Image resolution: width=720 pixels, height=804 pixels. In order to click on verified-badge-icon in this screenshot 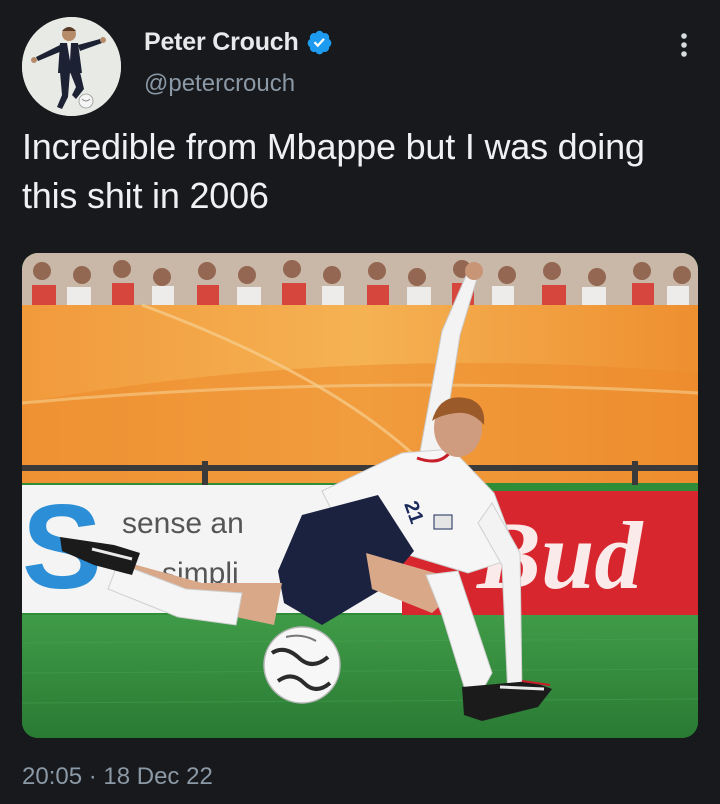, I will do `click(319, 42)`.